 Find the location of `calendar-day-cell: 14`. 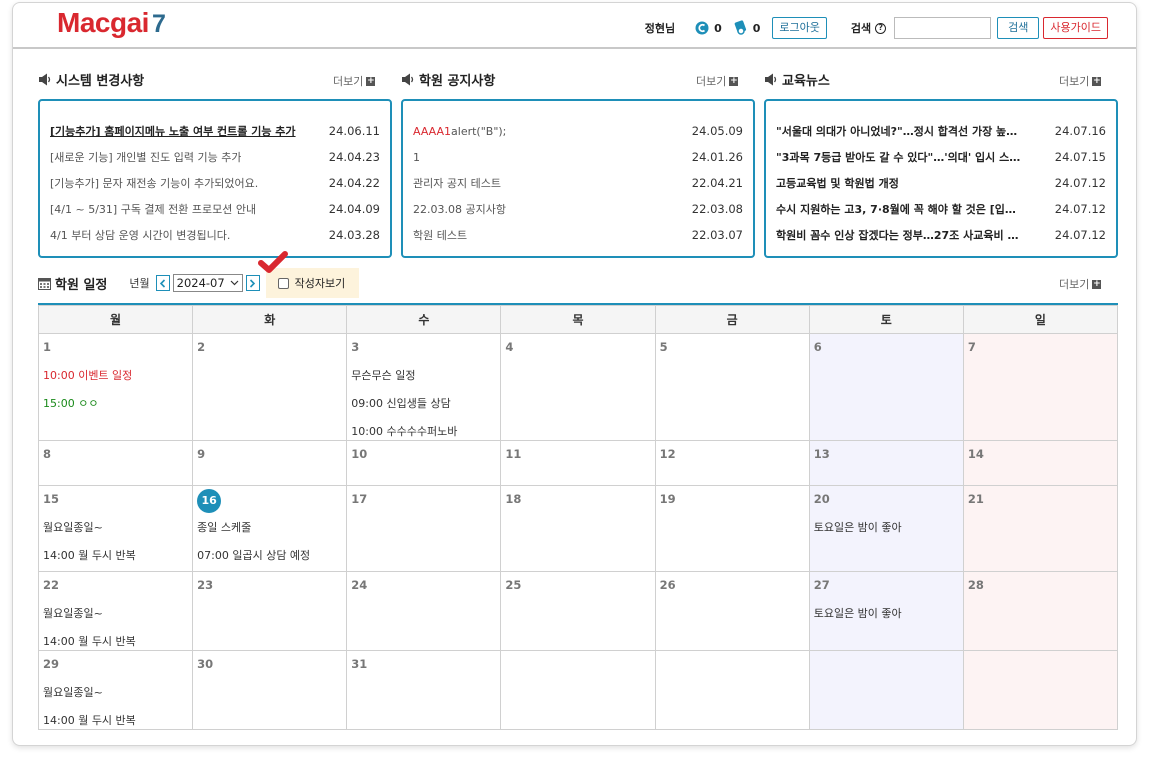

calendar-day-cell: 14 is located at coordinates (1040, 463).